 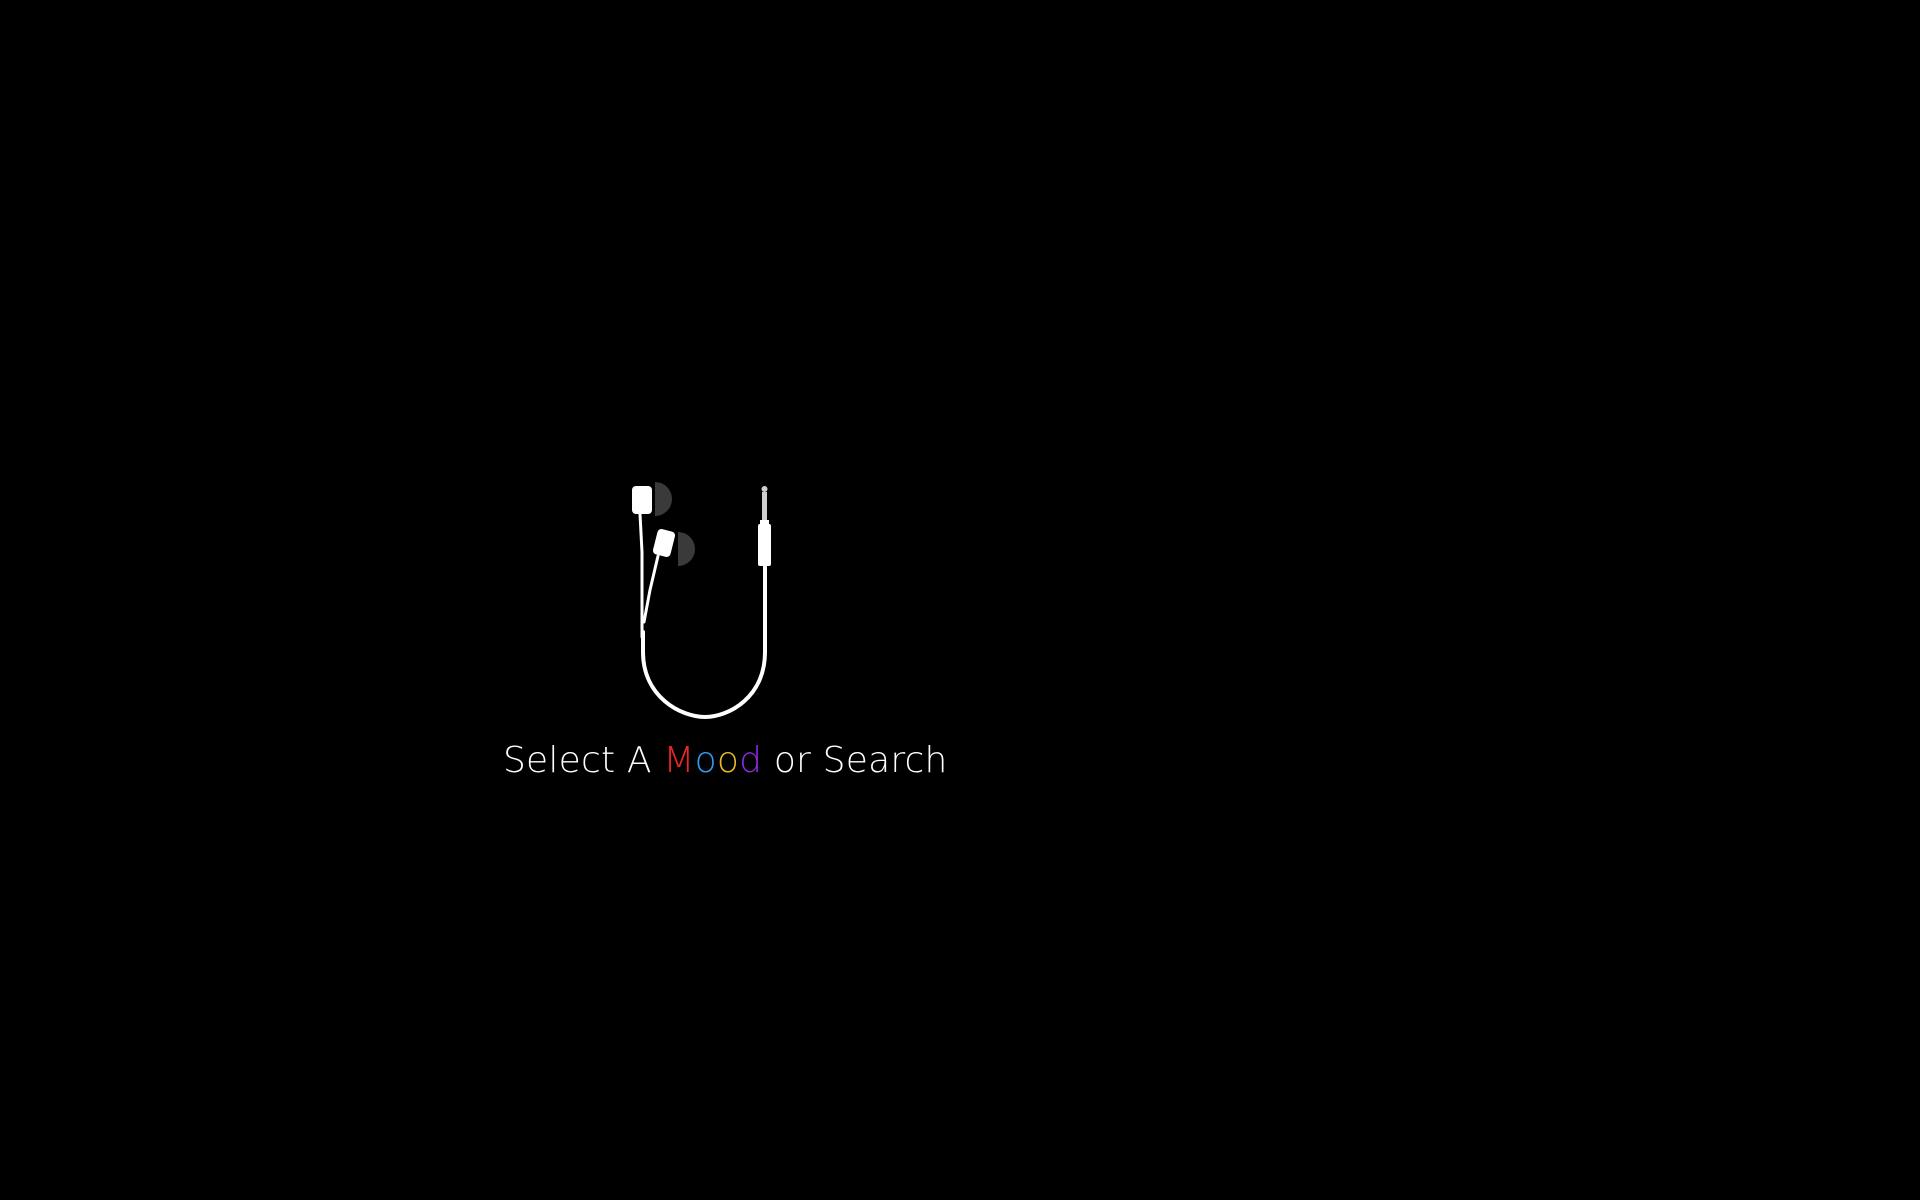 I want to click on earphones-icon, so click(x=701, y=601).